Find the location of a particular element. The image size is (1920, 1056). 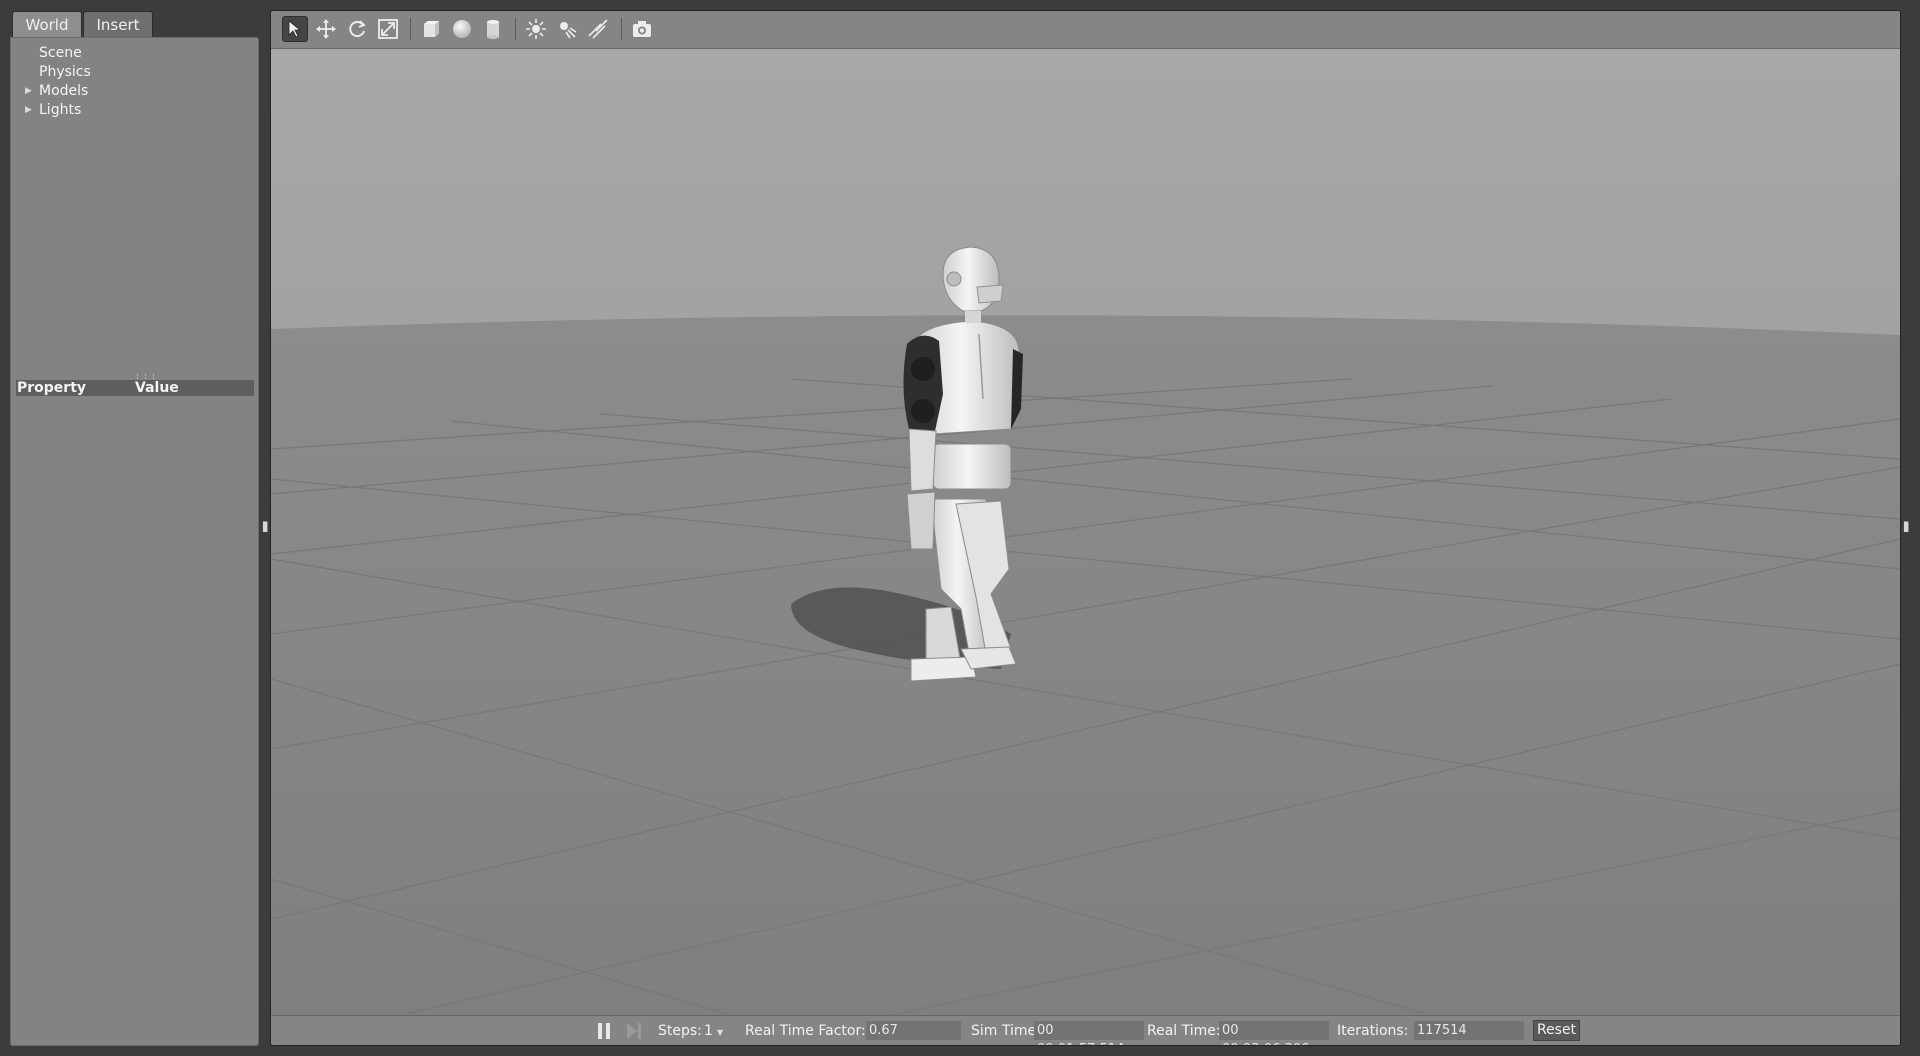

step-forward-icon is located at coordinates (634, 1033).